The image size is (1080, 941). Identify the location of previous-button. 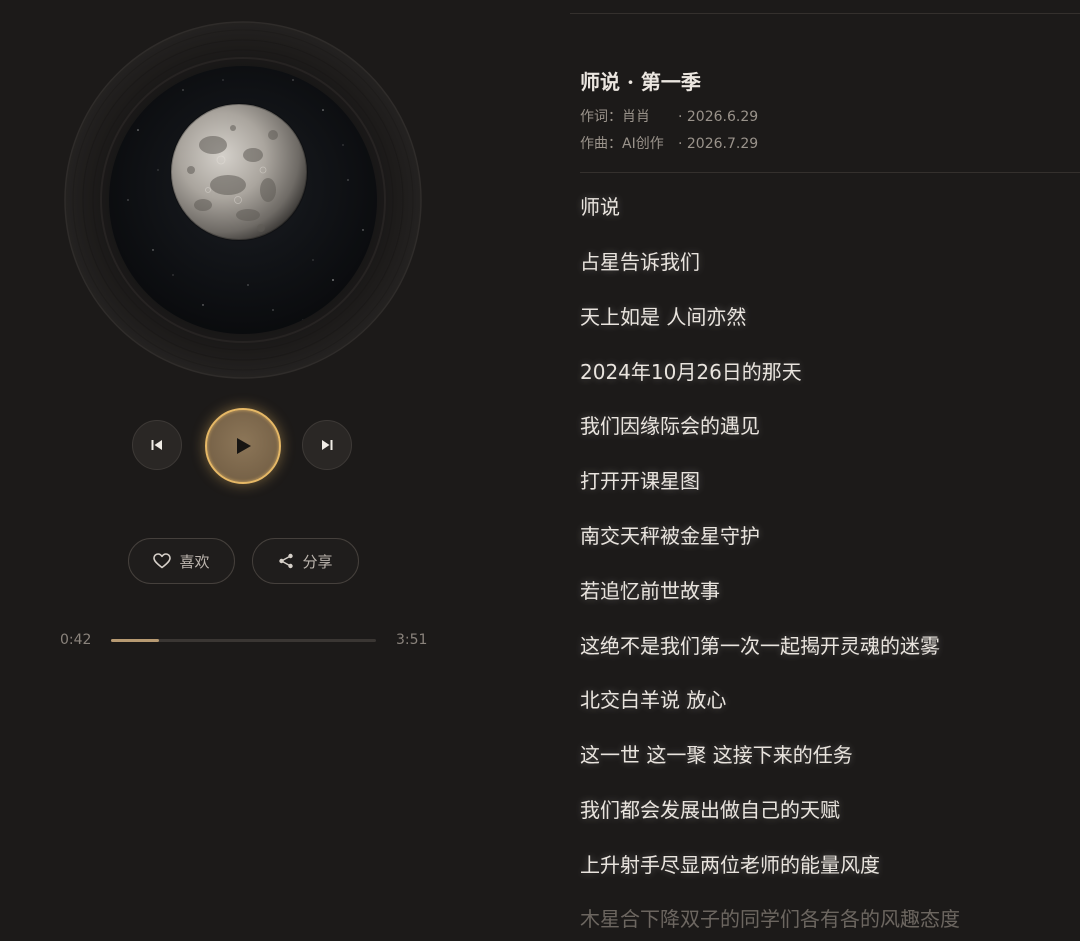
(157, 445).